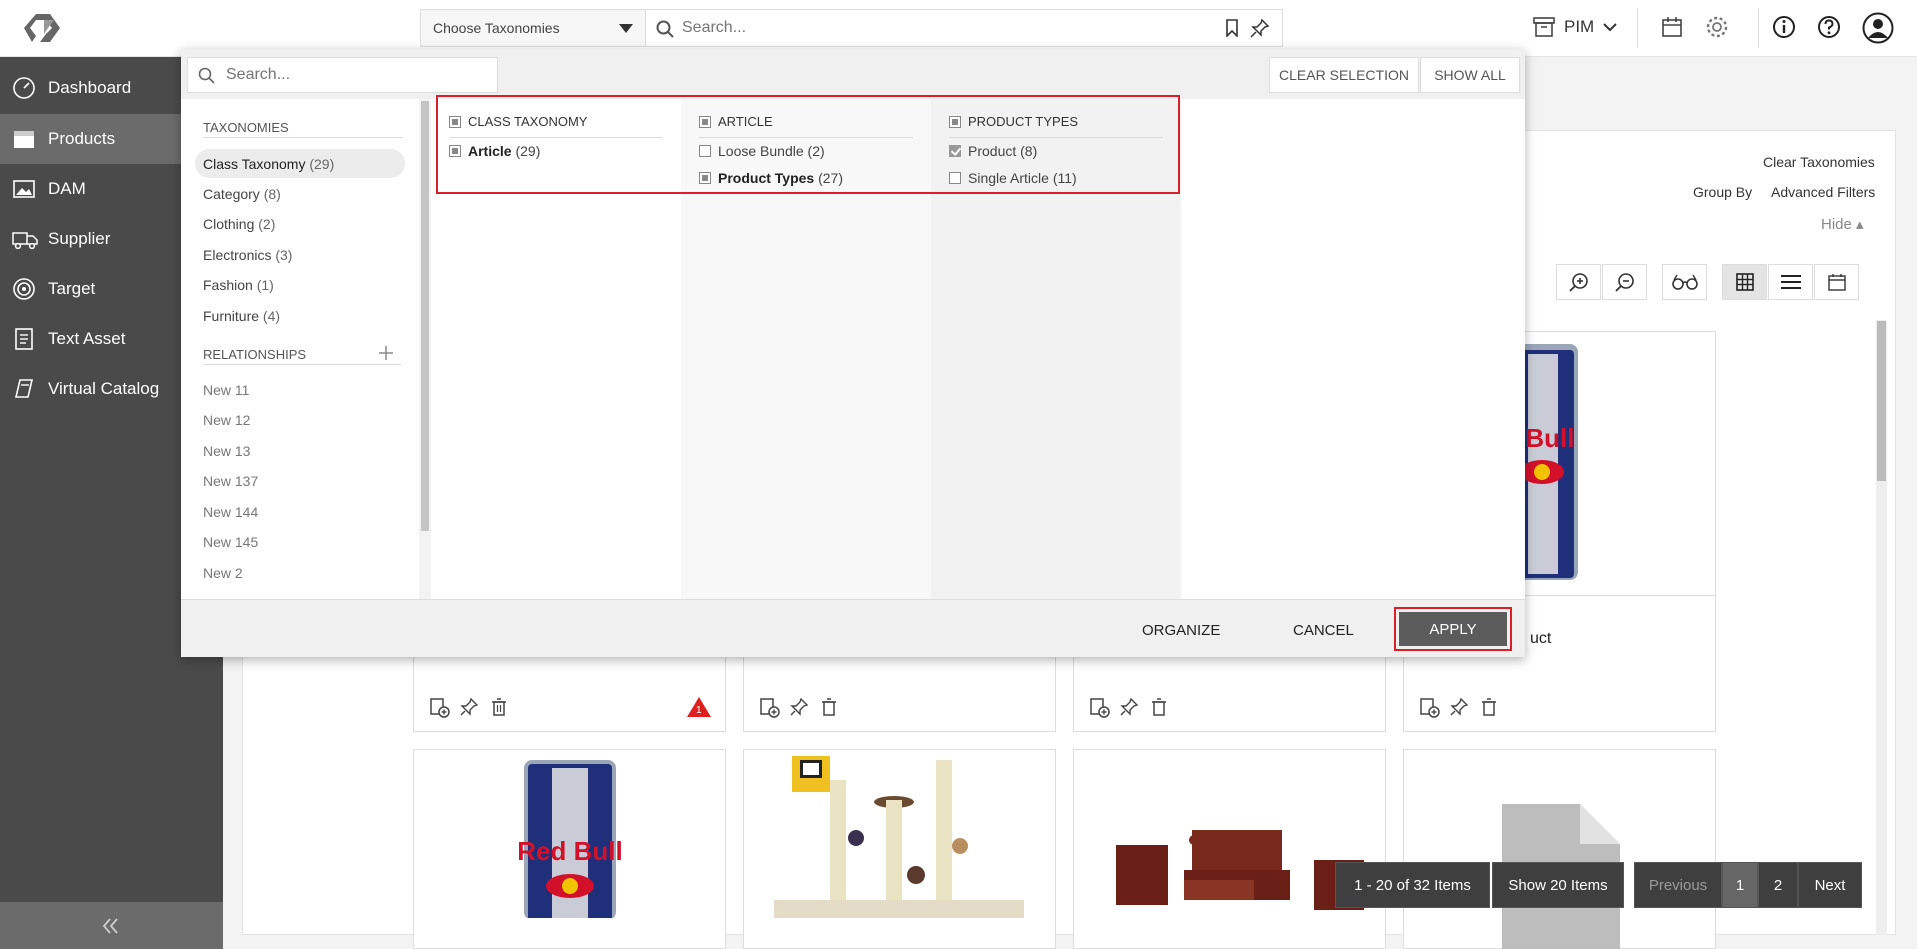  I want to click on next-page-button: Next, so click(1830, 885).